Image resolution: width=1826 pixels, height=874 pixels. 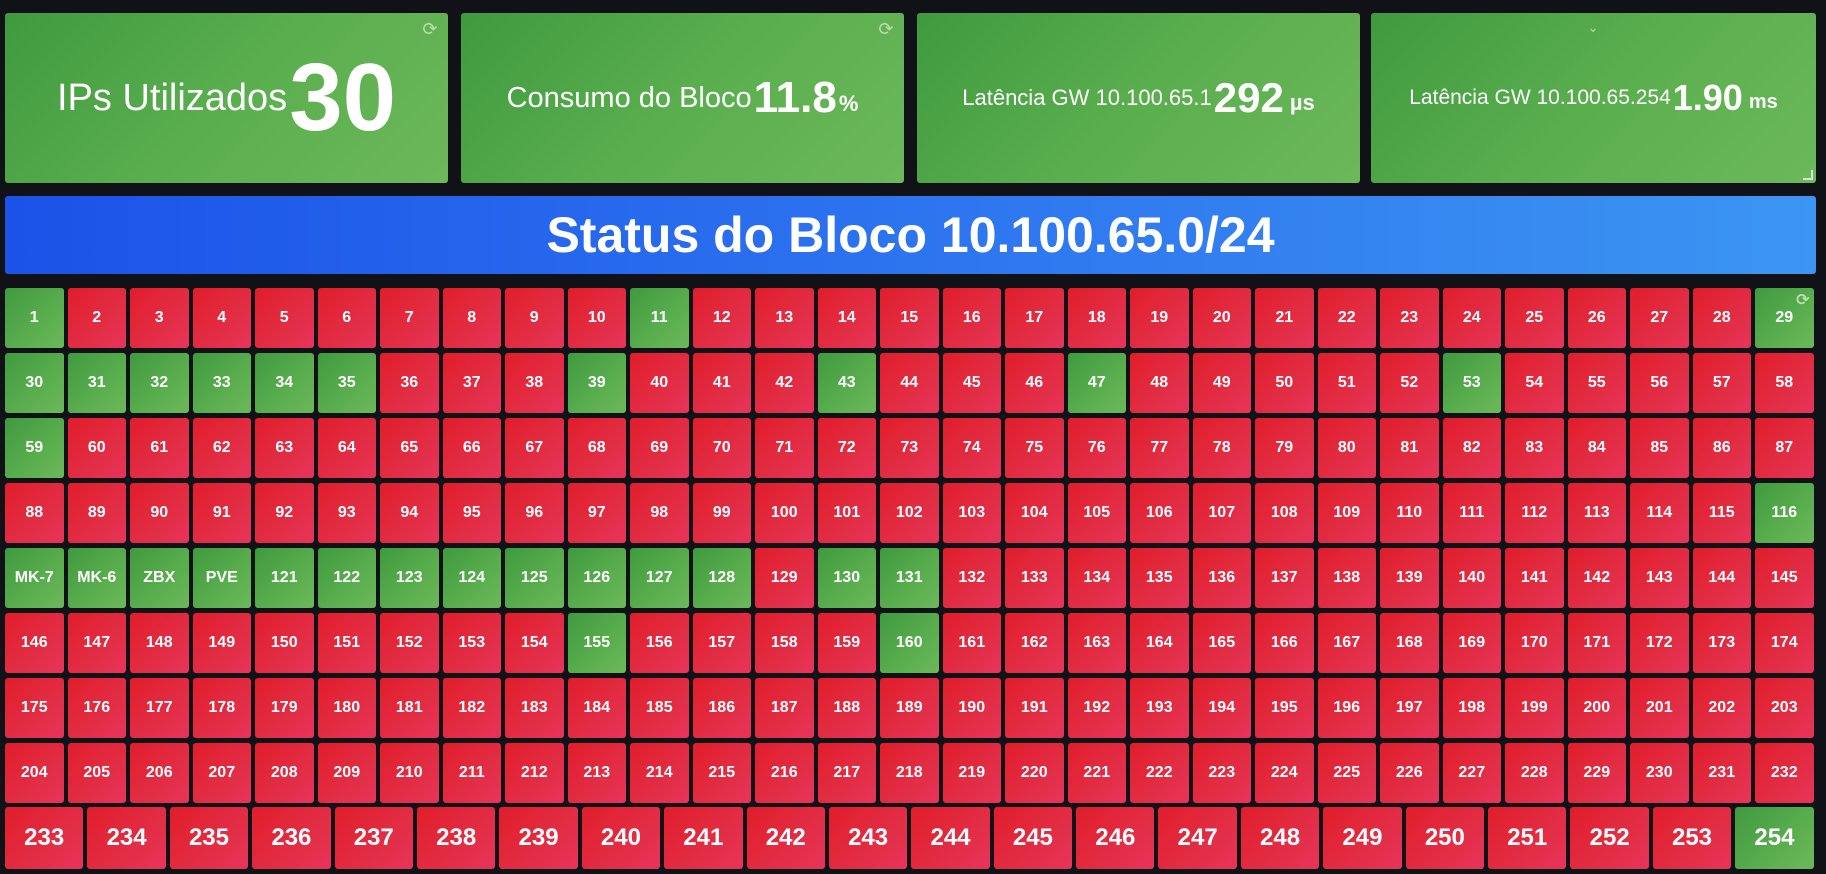 I want to click on ip-cell: 152, so click(x=409, y=643).